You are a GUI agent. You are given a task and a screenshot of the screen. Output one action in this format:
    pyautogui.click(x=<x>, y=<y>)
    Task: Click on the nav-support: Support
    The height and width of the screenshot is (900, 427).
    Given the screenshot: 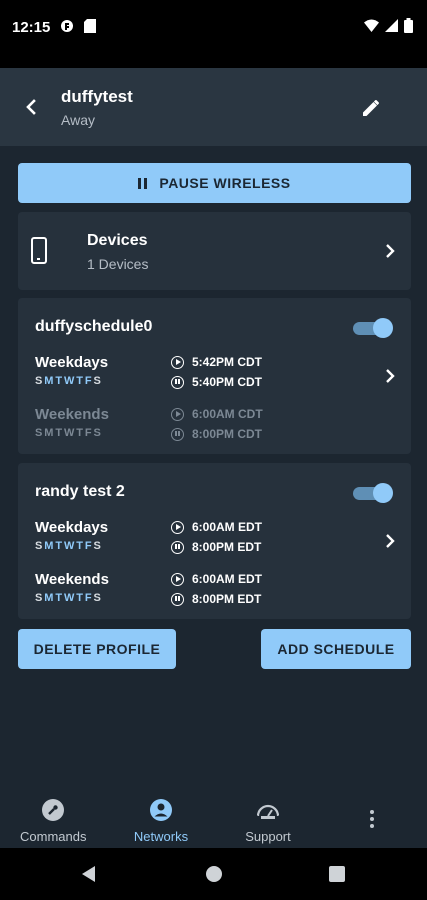 What is the action you would take?
    pyautogui.click(x=268, y=821)
    